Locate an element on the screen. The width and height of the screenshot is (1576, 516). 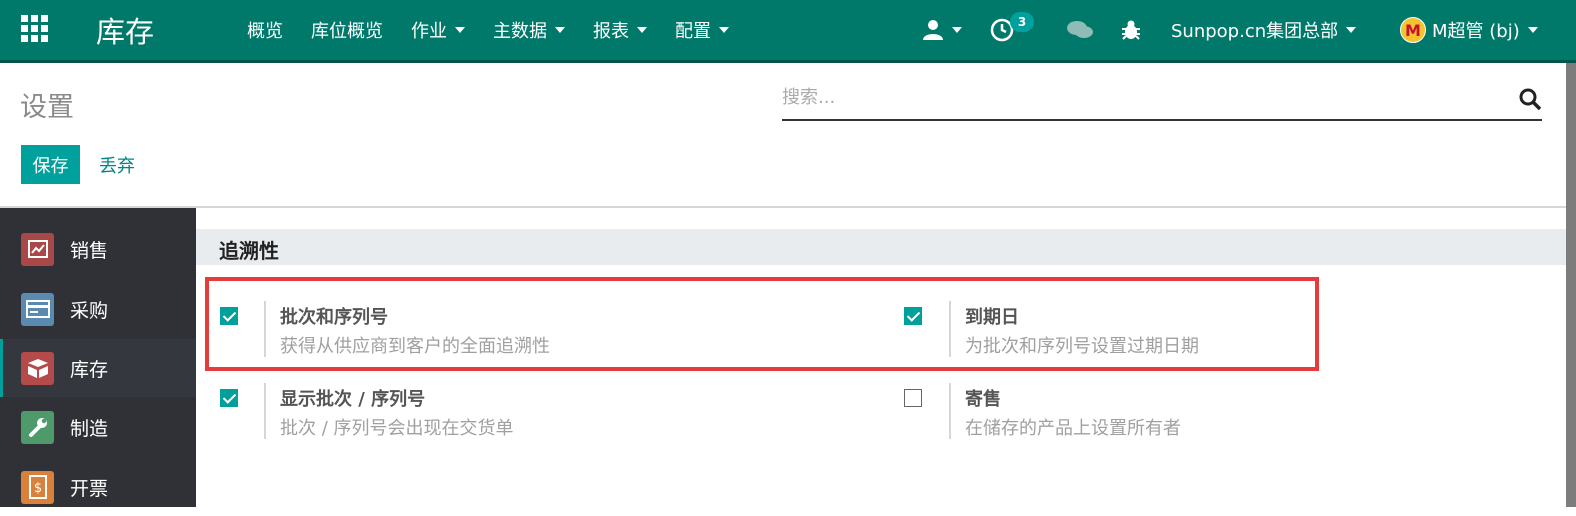
menu-master-data: 主数据 is located at coordinates (529, 30).